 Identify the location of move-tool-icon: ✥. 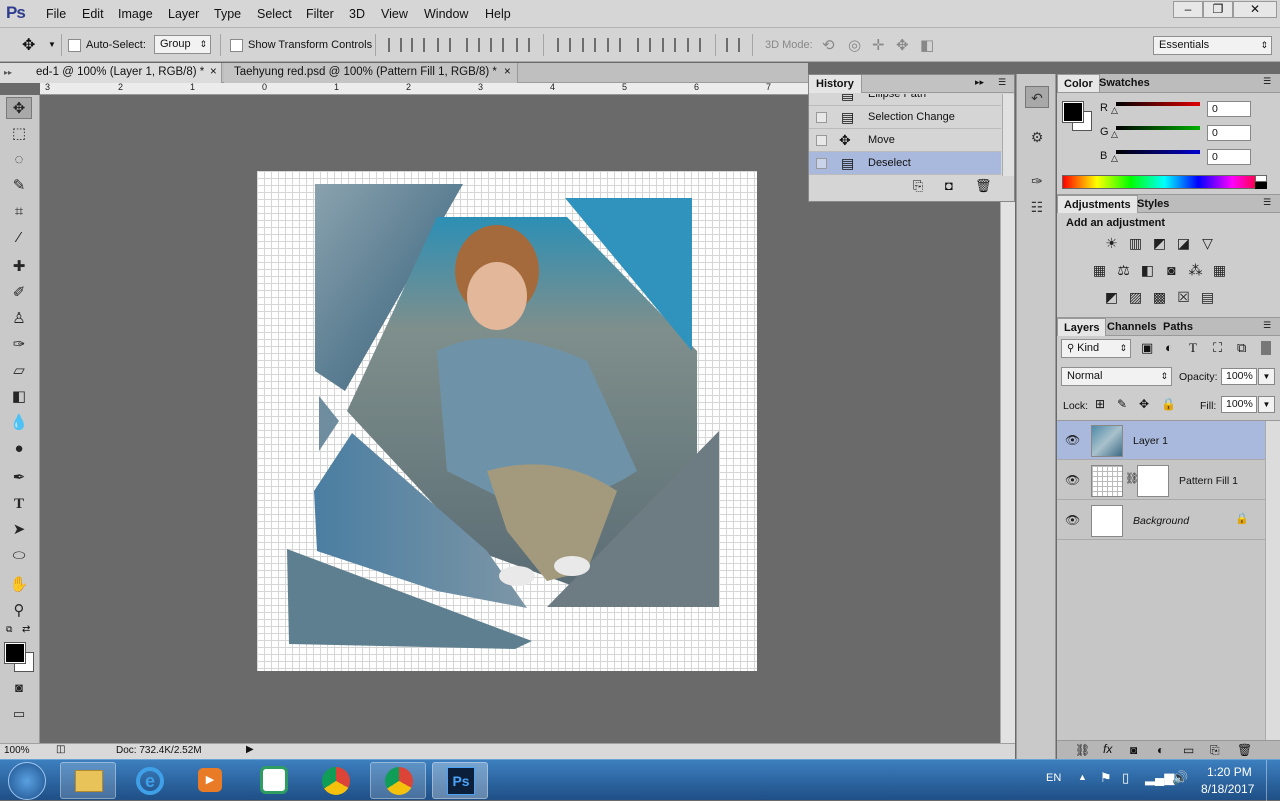
(19, 108).